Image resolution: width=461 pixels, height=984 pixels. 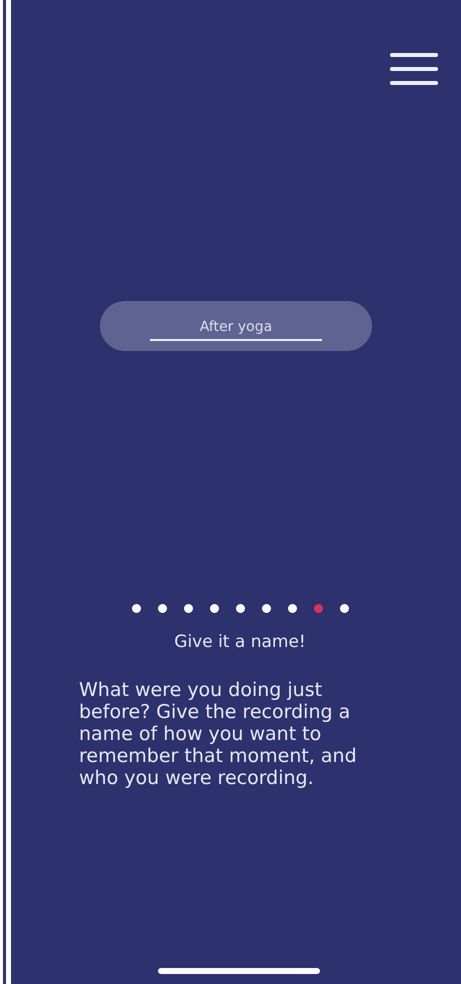 I want to click on menu-icon, so click(x=414, y=69).